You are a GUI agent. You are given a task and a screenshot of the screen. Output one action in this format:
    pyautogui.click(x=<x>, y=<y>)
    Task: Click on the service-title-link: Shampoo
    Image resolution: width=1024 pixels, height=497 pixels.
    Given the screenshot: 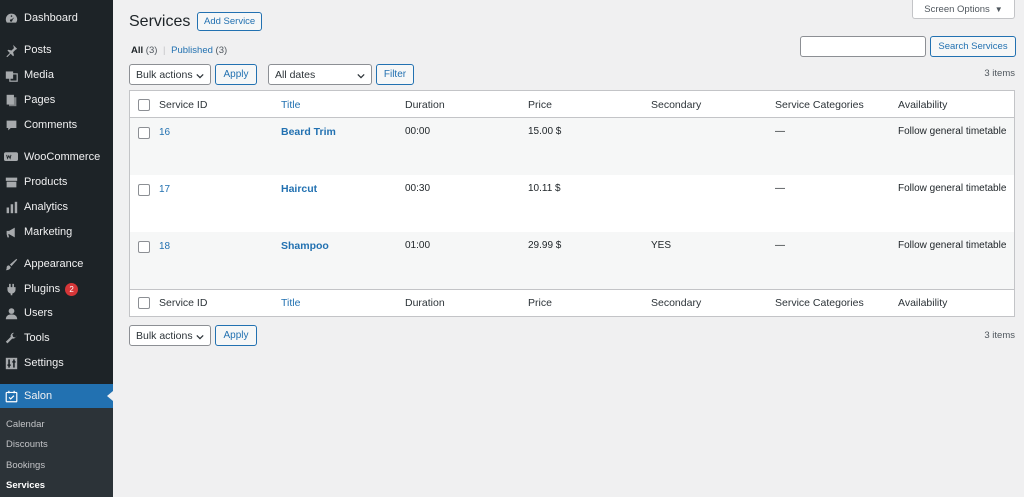 What is the action you would take?
    pyautogui.click(x=305, y=246)
    